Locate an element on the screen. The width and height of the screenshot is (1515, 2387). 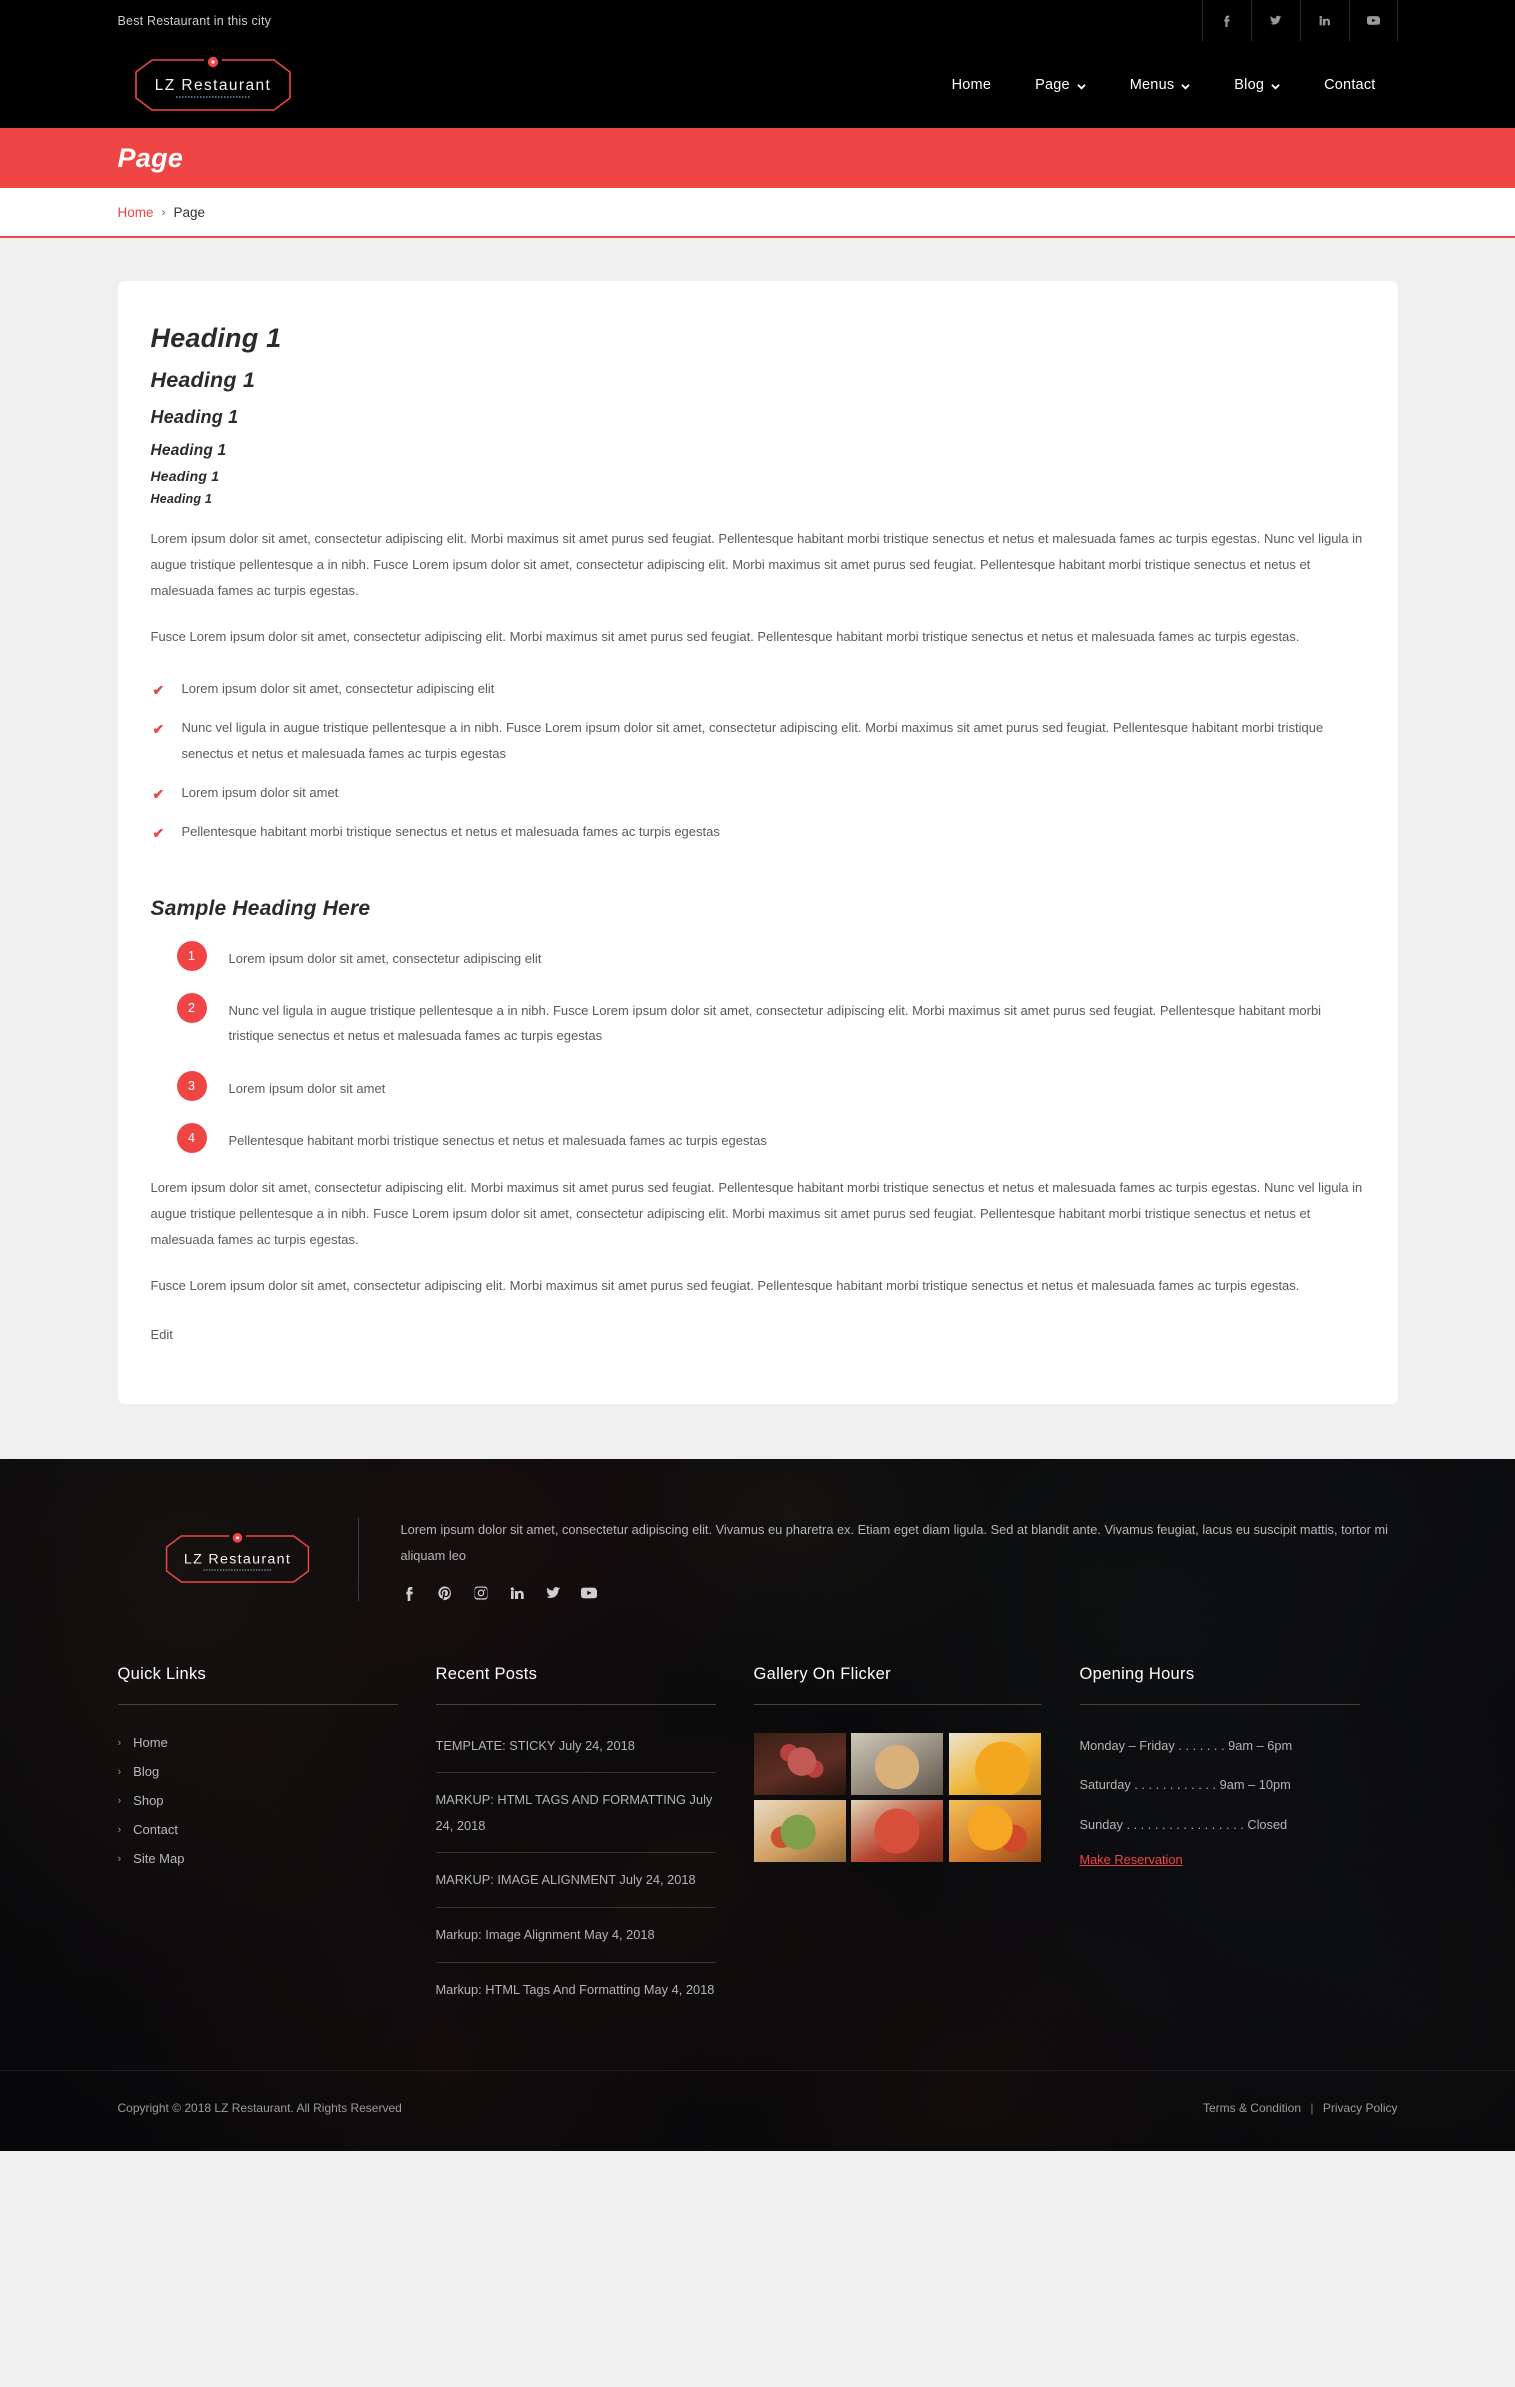
top-social-links is located at coordinates (1299, 20).